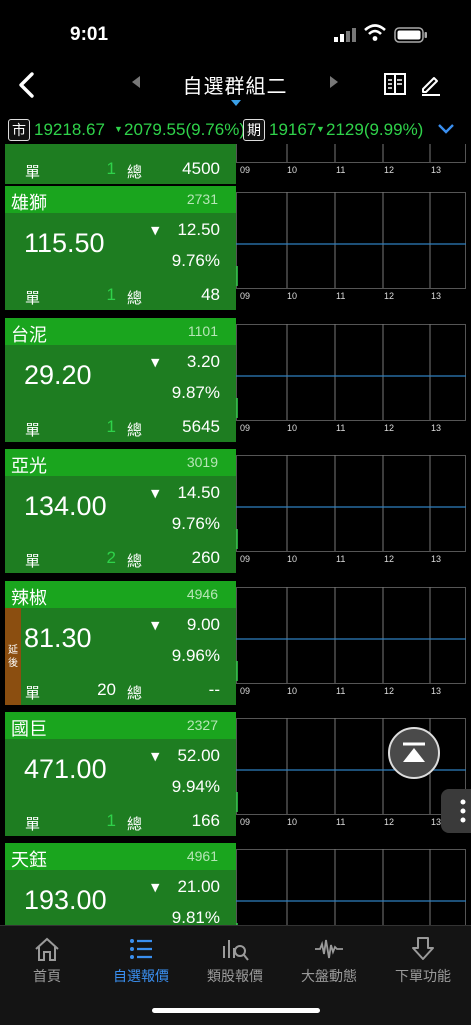 Image resolution: width=471 pixels, height=1025 pixels. I want to click on futures-badge: 期, so click(254, 130).